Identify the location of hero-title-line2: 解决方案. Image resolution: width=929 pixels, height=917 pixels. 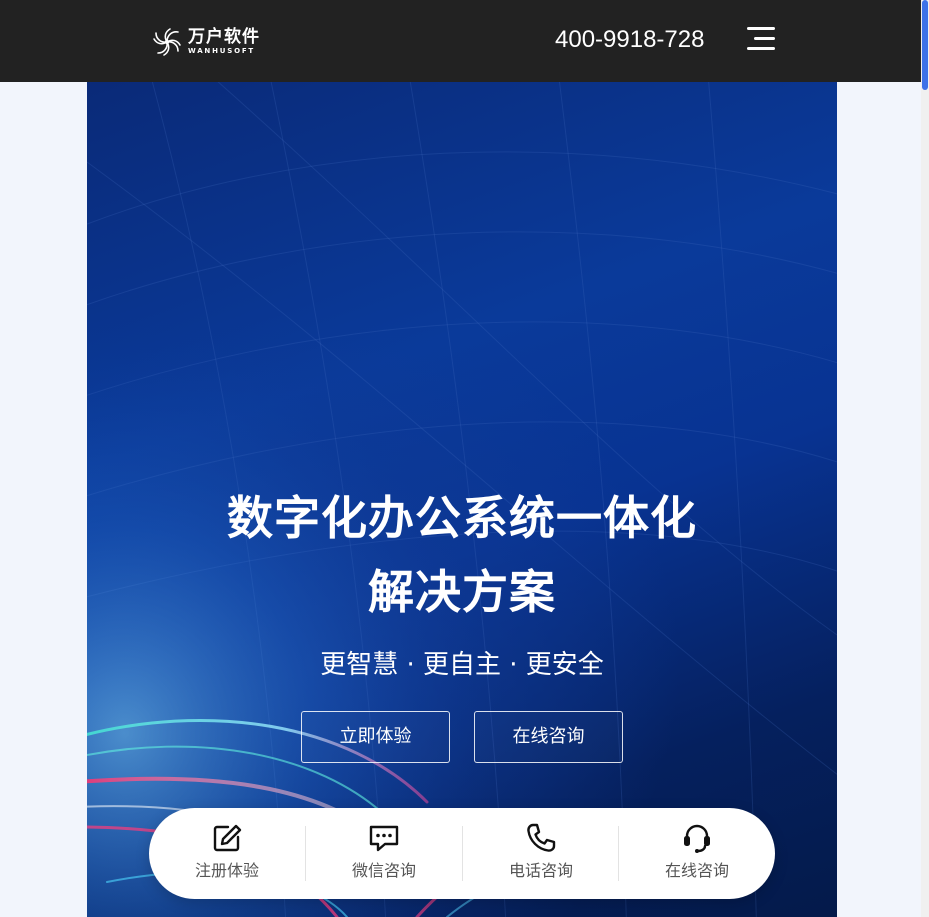
(462, 592).